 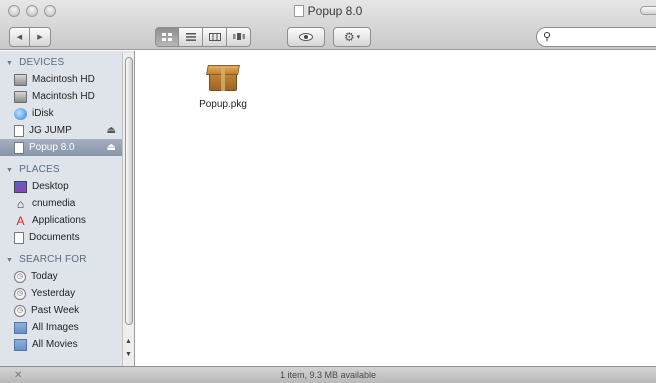 I want to click on back-button: ◀, so click(x=19, y=37).